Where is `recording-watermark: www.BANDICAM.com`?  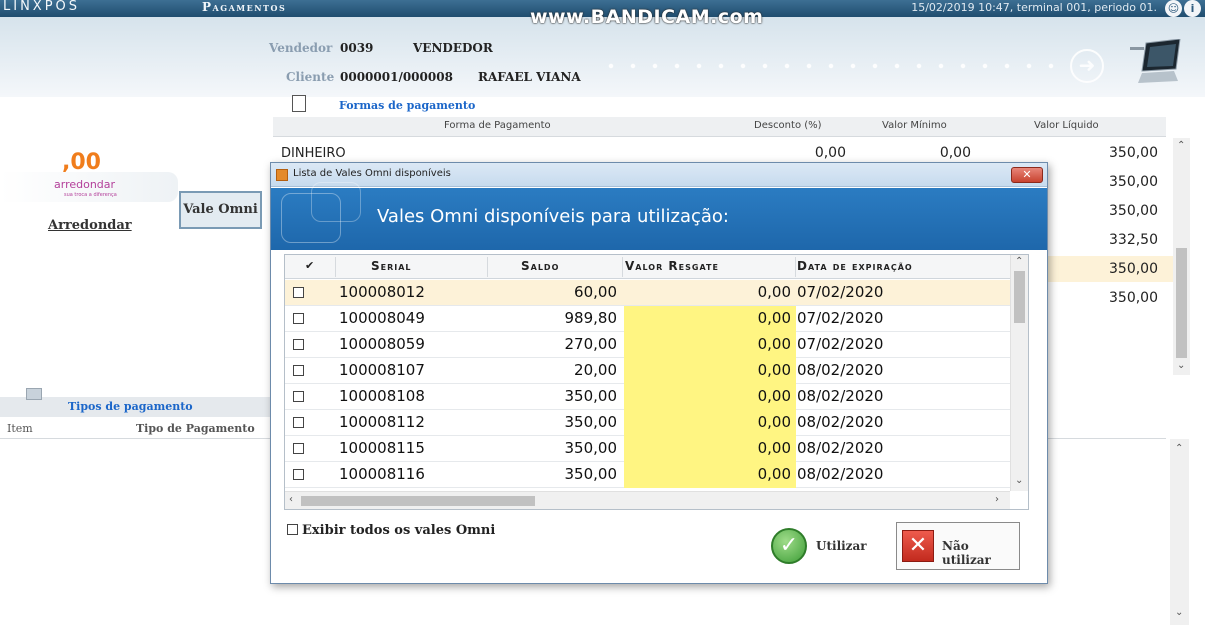 recording-watermark: www.BANDICAM.com is located at coordinates (647, 17).